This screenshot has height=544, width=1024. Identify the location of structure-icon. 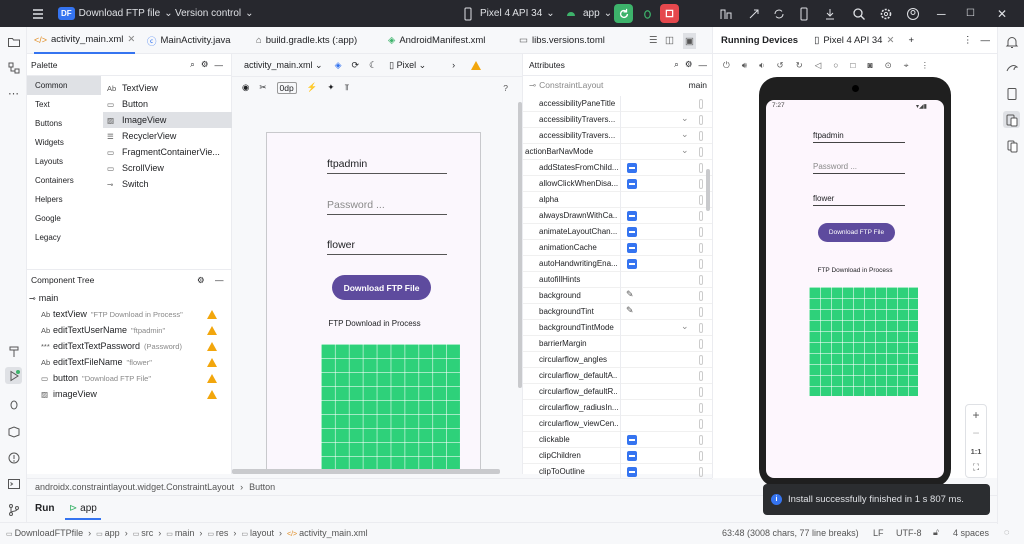
(13, 67).